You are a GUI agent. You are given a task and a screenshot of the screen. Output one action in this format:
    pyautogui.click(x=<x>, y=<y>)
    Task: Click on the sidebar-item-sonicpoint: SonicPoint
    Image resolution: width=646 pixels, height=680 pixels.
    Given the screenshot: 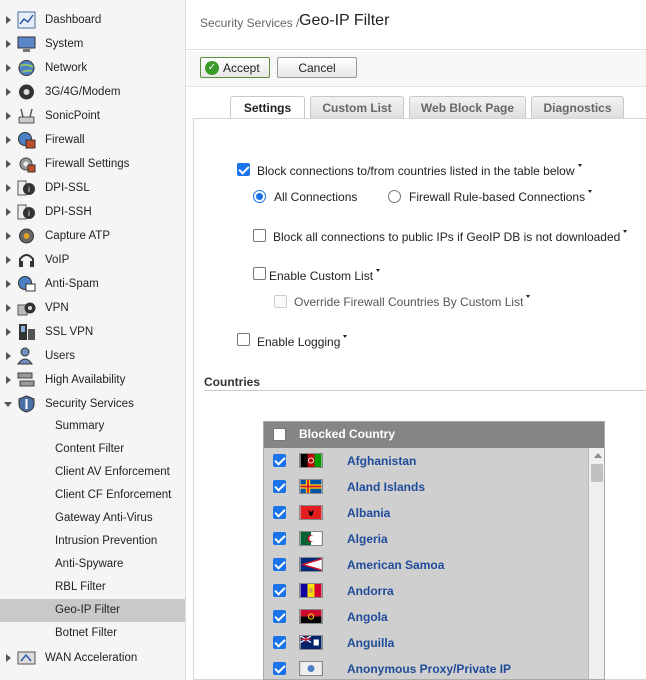 What is the action you would take?
    pyautogui.click(x=92, y=116)
    